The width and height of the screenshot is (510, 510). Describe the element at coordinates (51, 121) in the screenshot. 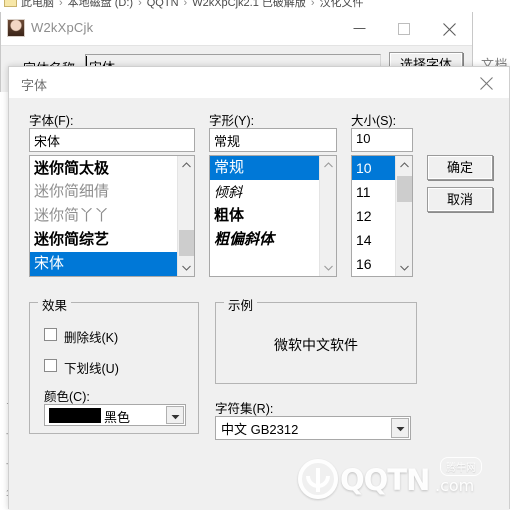

I see `font-family-label: 字体(F):` at that location.